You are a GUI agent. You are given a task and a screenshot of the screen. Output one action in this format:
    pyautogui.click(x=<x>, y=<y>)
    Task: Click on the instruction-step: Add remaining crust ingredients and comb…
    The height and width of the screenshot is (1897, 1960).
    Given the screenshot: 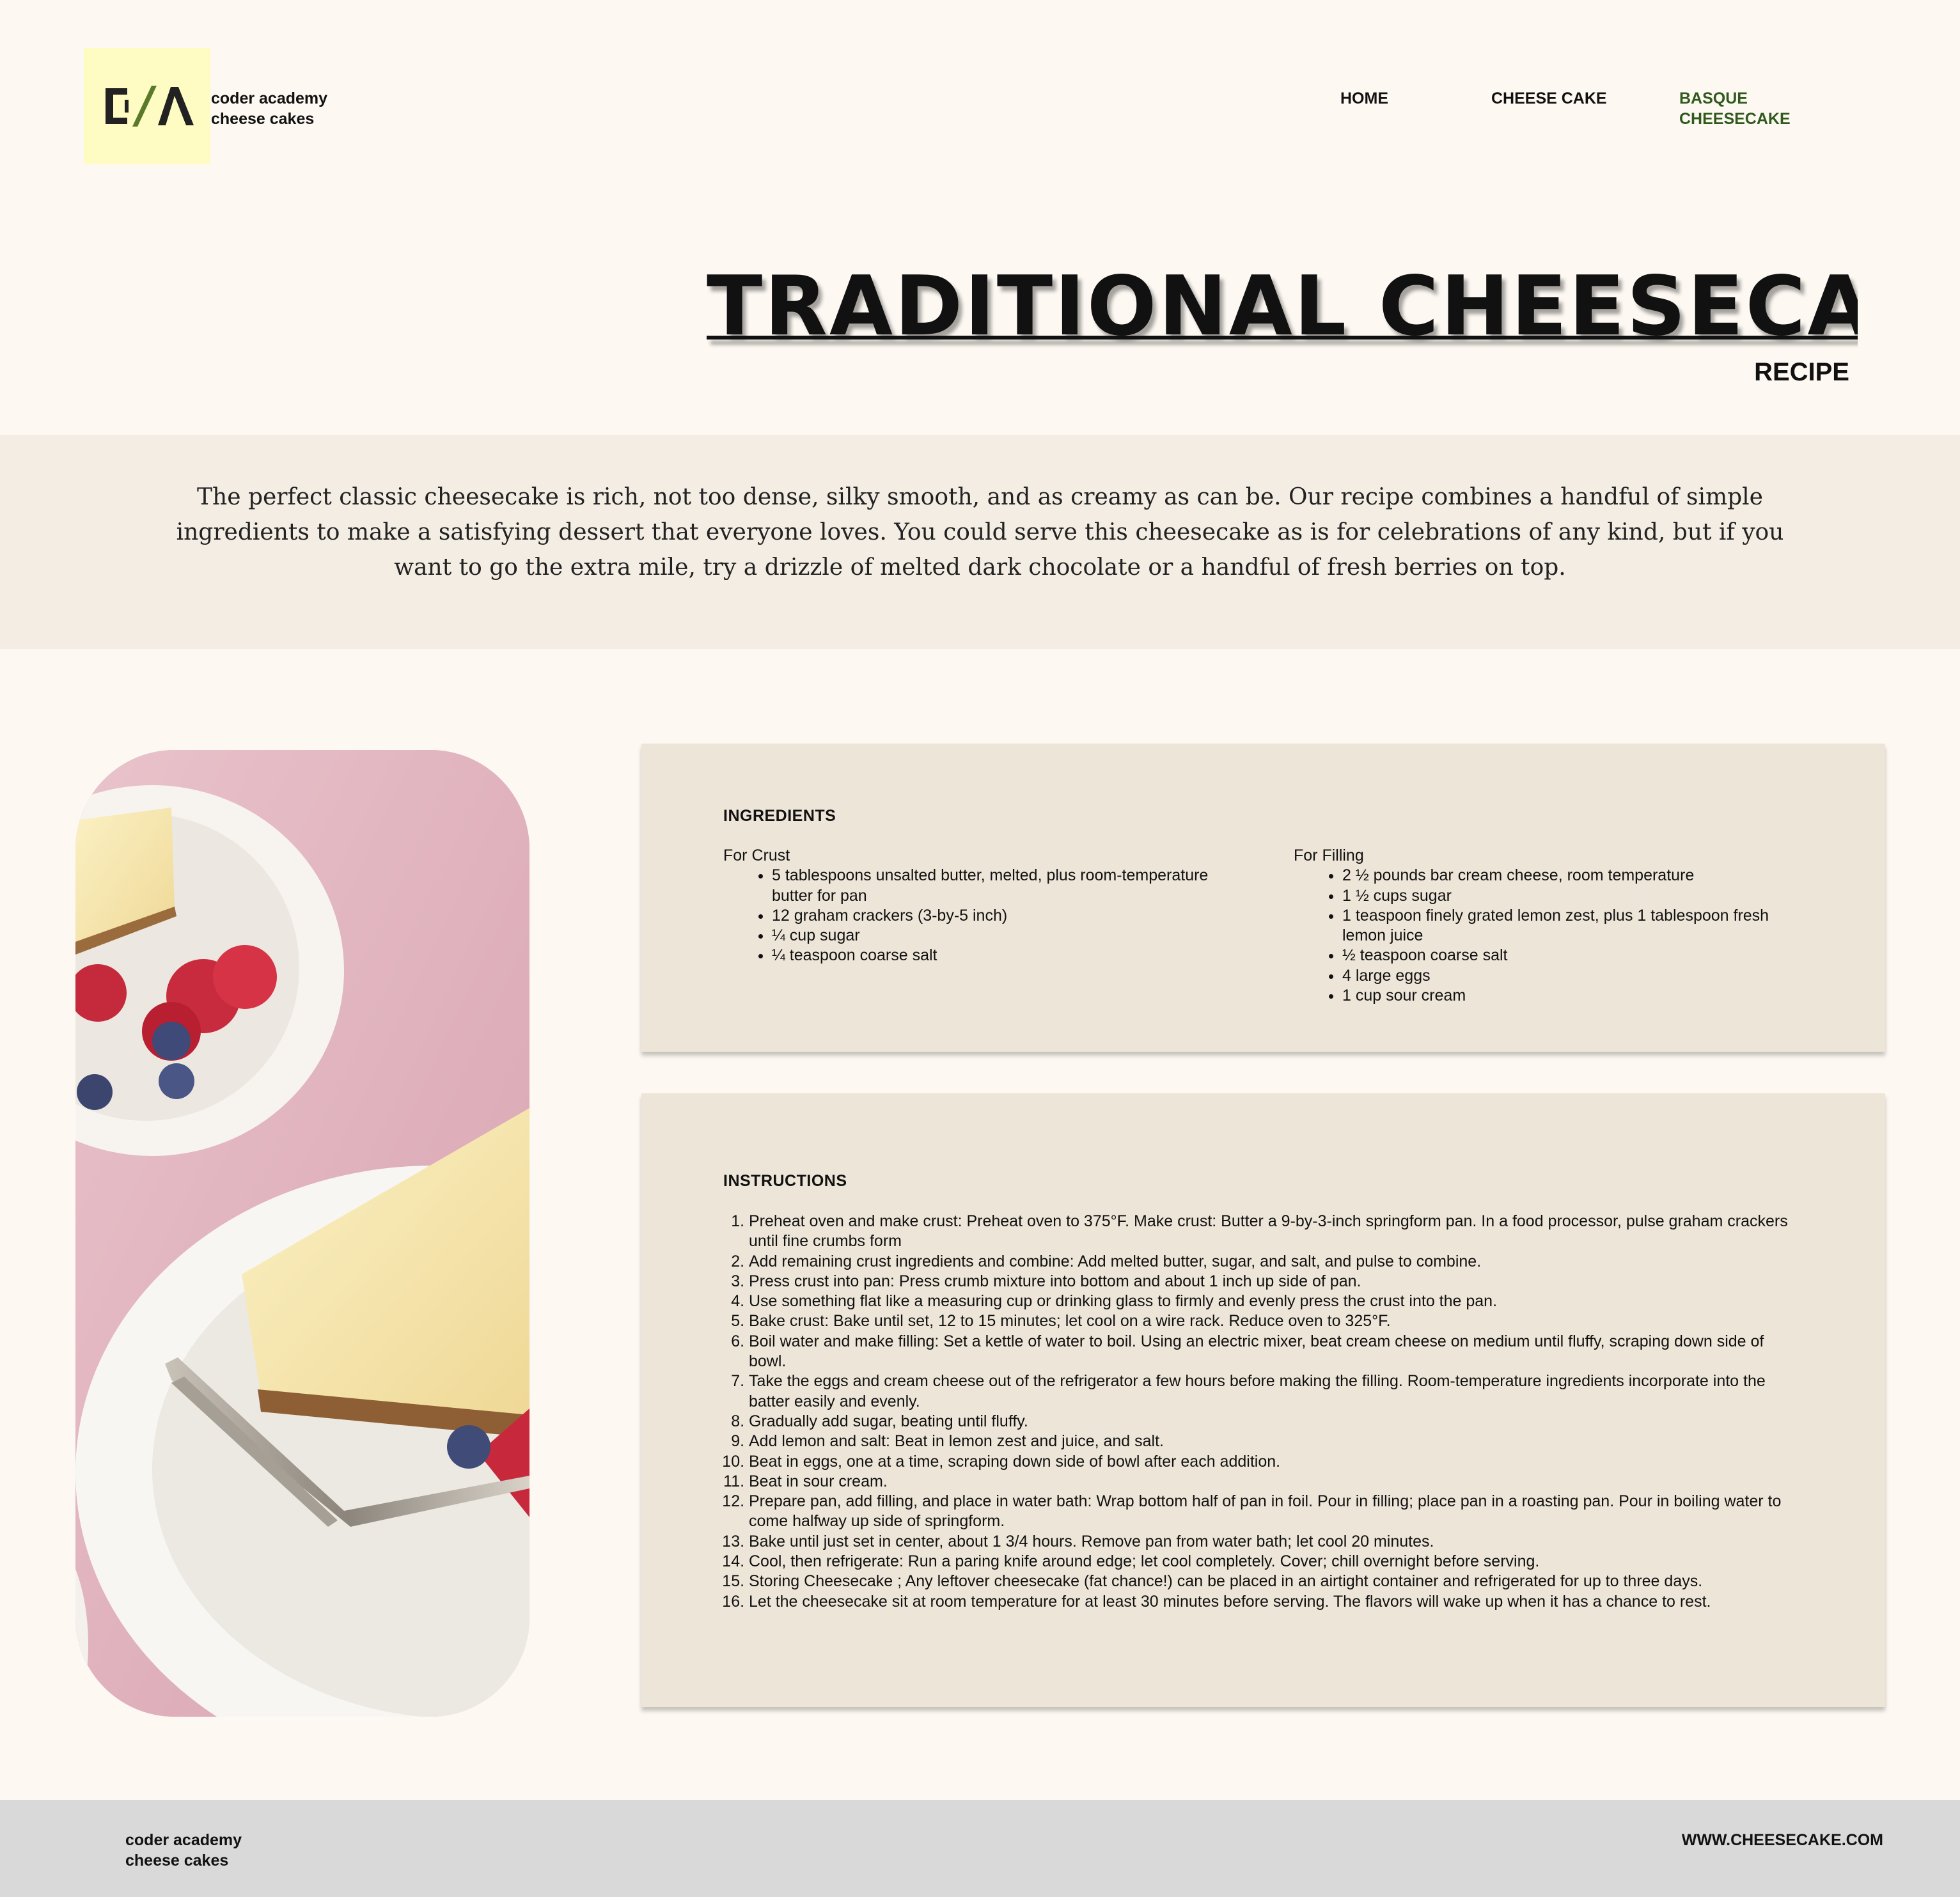 What is the action you would take?
    pyautogui.click(x=1276, y=1262)
    